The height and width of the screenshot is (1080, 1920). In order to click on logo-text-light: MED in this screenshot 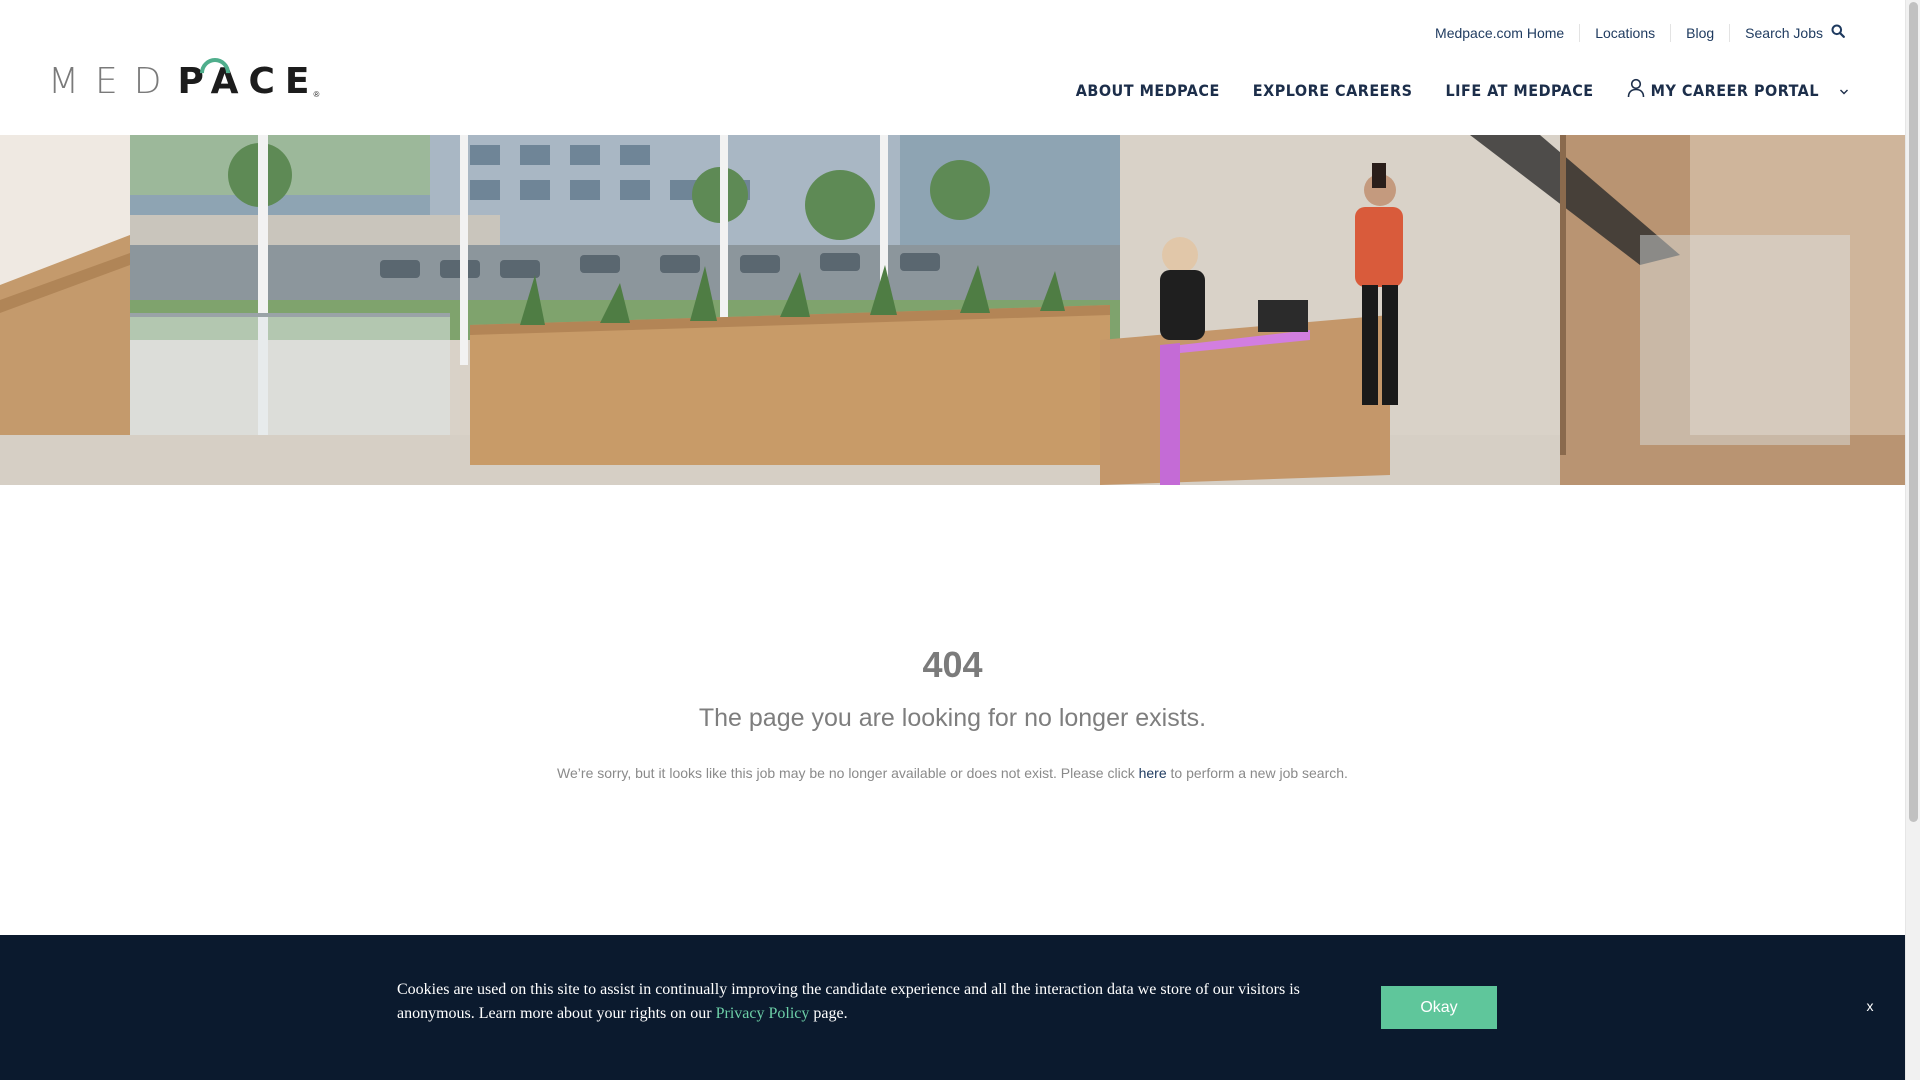, I will do `click(113, 81)`.